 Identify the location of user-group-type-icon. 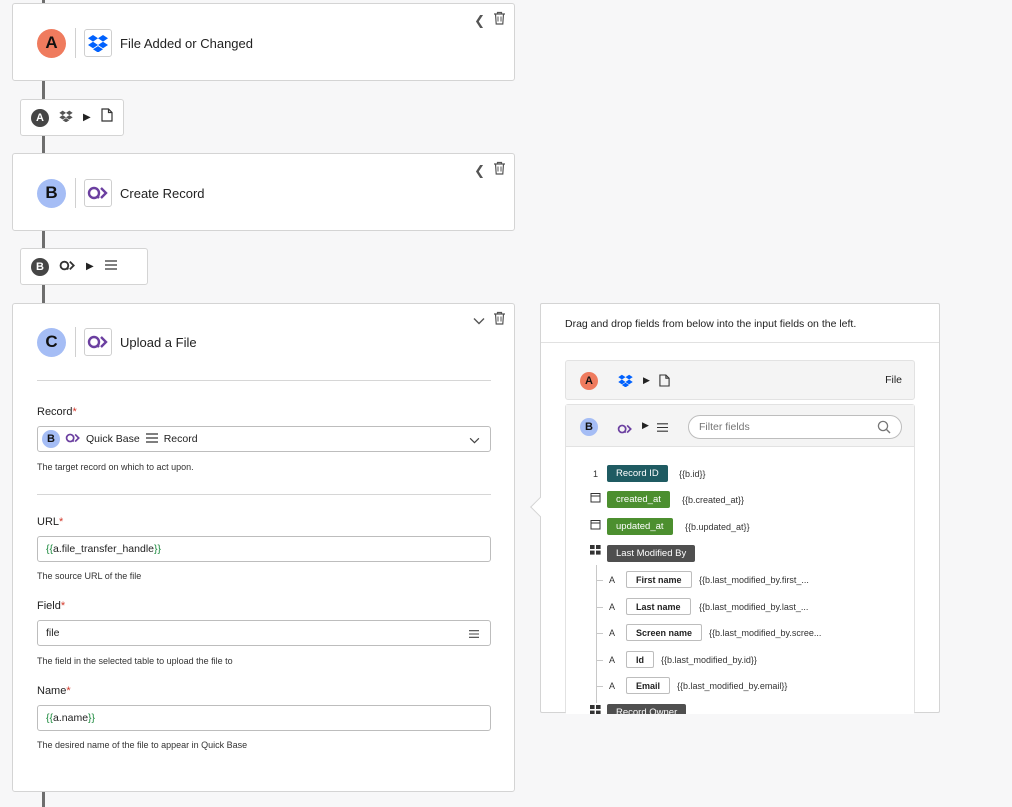
(595, 709).